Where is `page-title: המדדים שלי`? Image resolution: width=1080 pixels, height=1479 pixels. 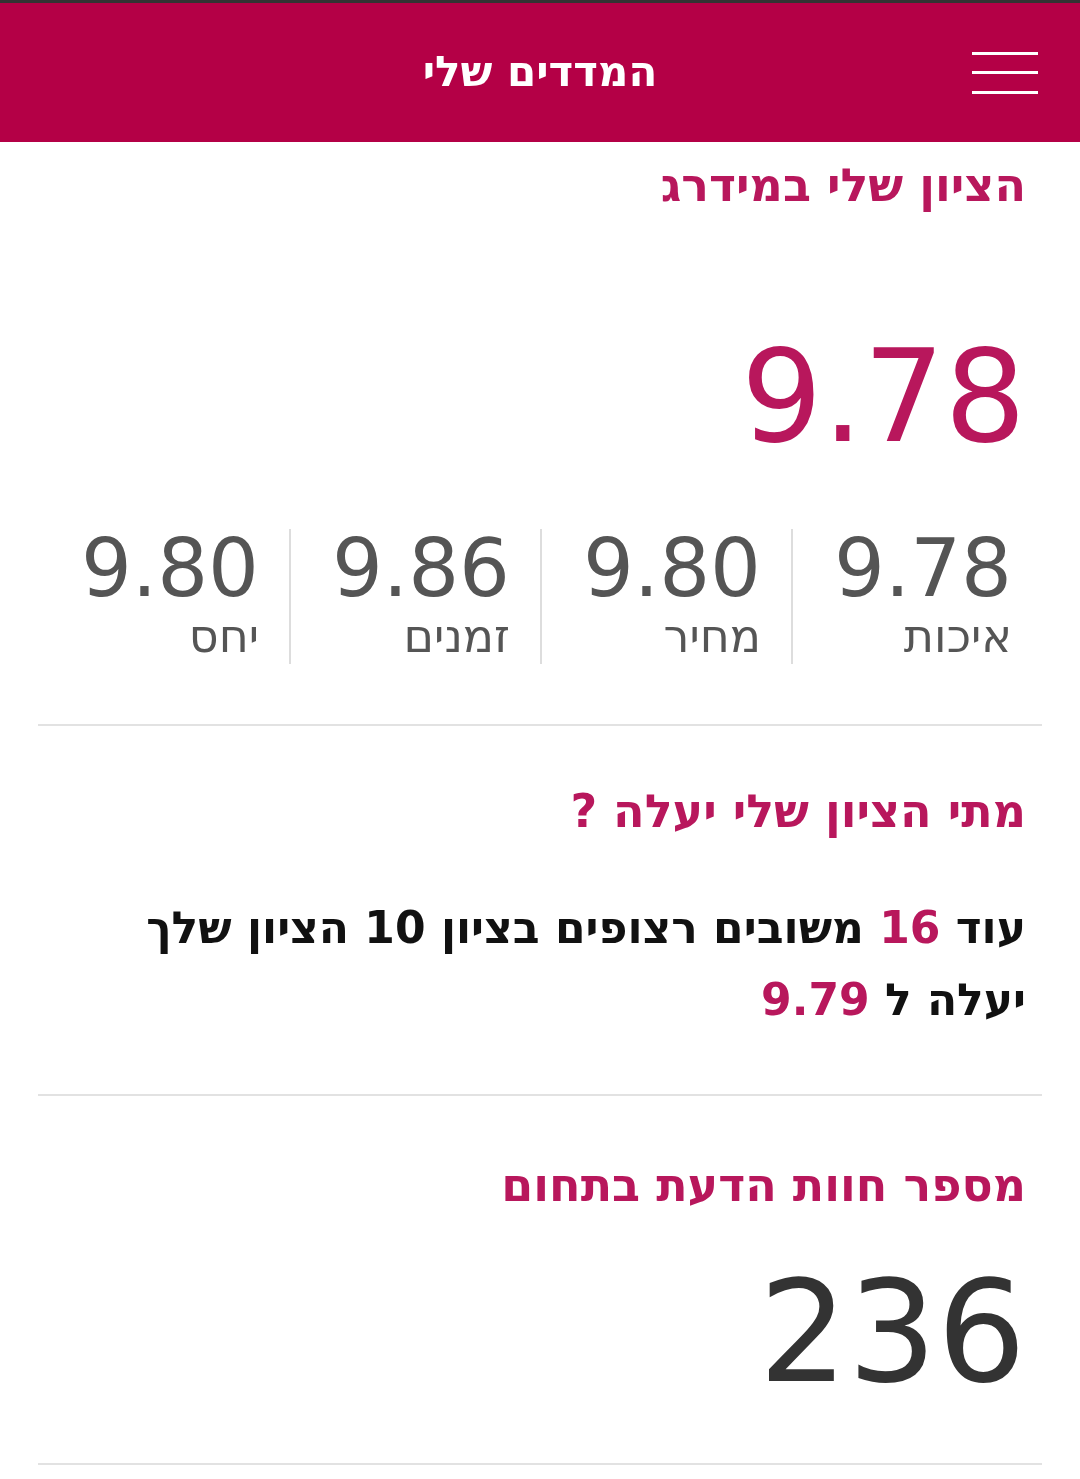
page-title: המדדים שלי is located at coordinates (540, 72).